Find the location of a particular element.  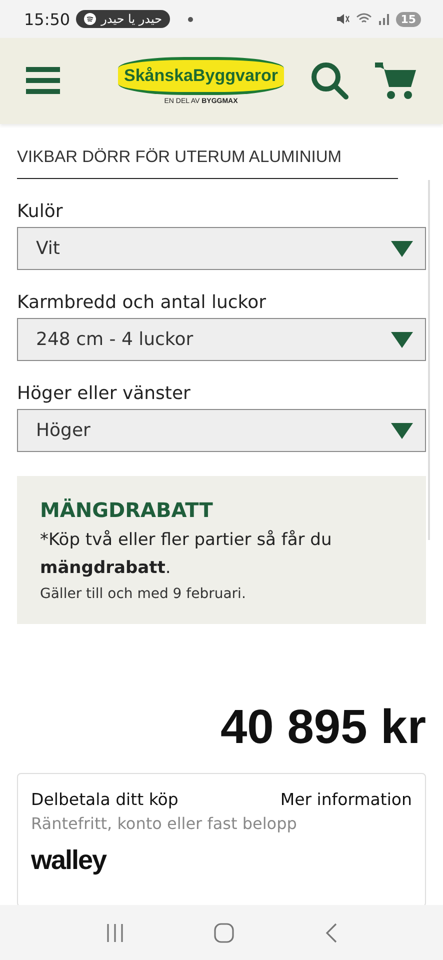

provider-logo: walley is located at coordinates (68, 860).